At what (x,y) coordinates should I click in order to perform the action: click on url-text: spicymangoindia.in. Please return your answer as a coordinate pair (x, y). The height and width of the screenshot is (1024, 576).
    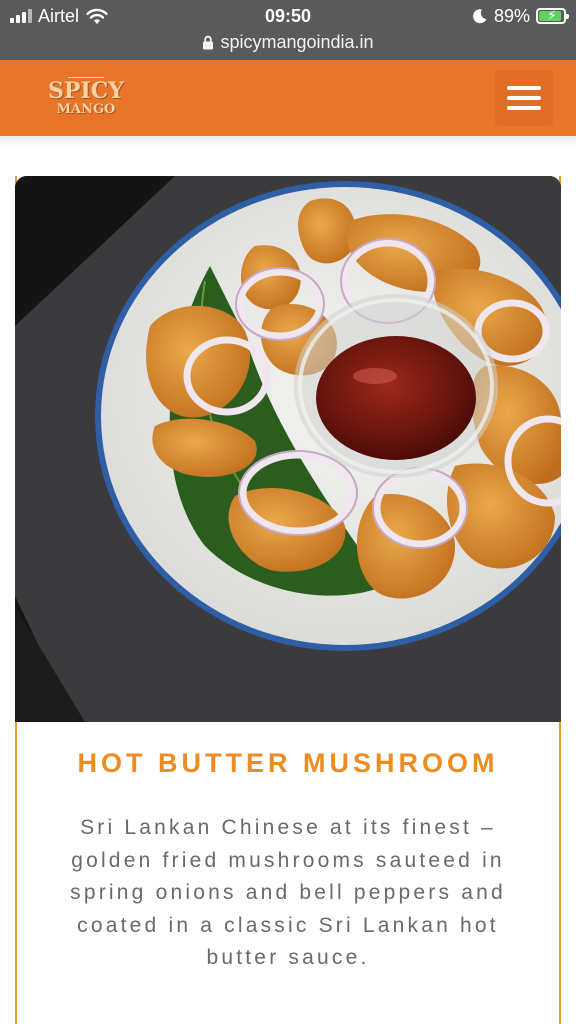
    Looking at the image, I should click on (297, 41).